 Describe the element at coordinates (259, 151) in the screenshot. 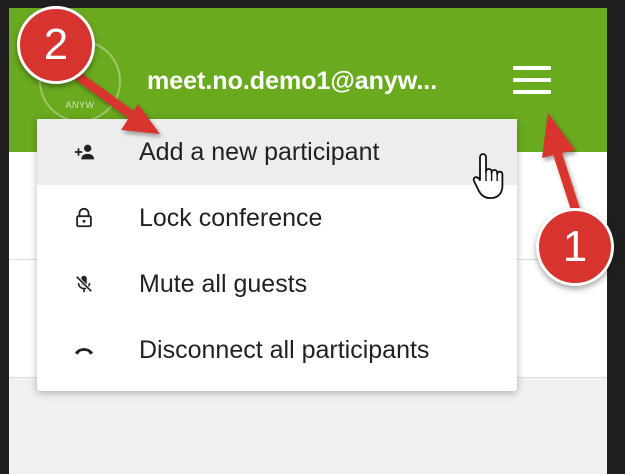

I see `menu-item-label: Add a new participant` at that location.